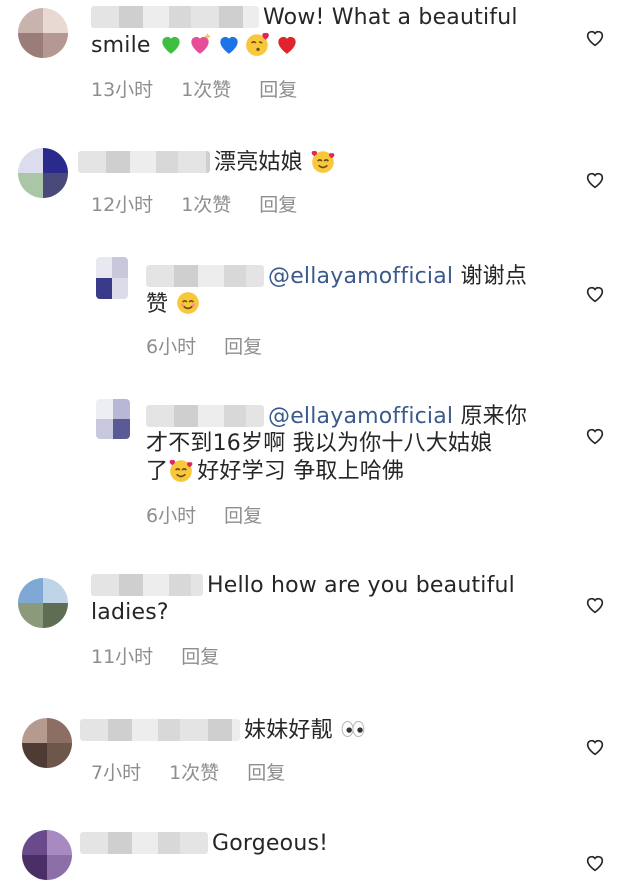 The image size is (640, 880). What do you see at coordinates (188, 303) in the screenshot?
I see `smiling-face-icon` at bounding box center [188, 303].